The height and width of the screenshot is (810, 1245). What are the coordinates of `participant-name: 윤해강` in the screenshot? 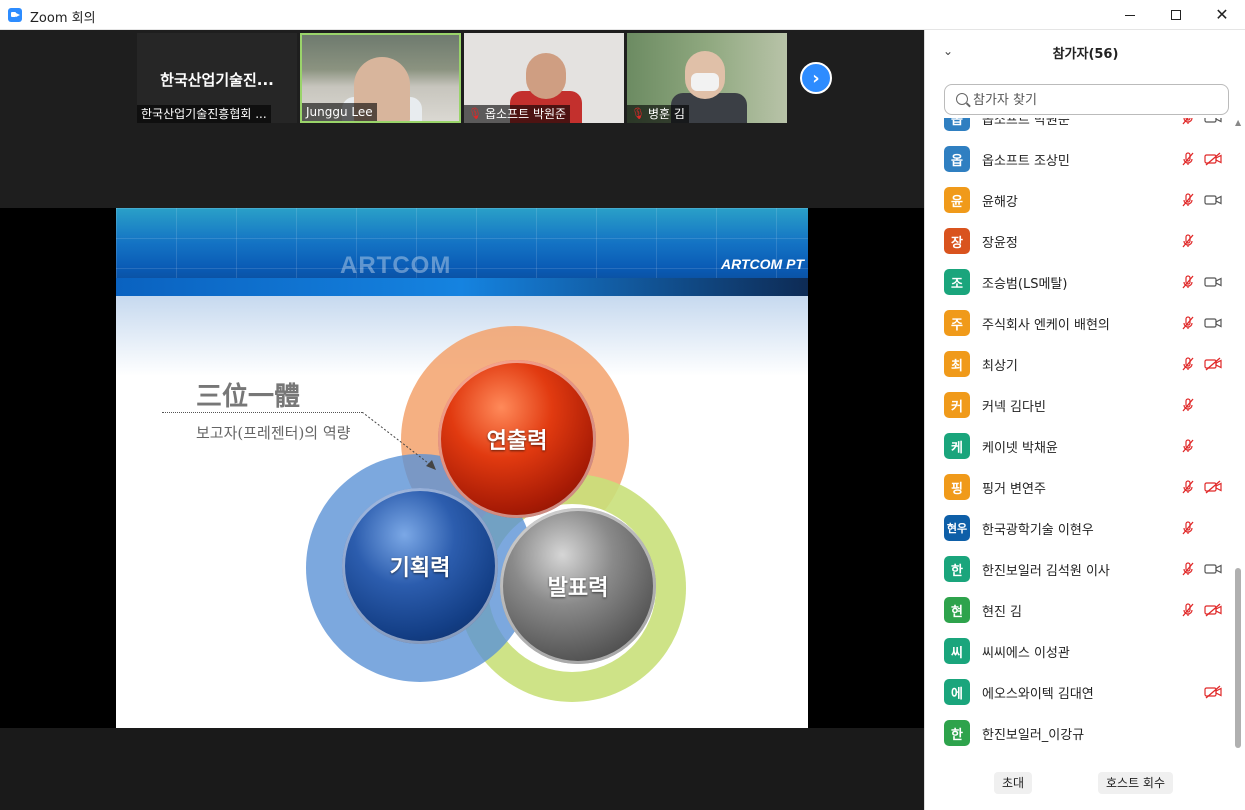 It's located at (1000, 202).